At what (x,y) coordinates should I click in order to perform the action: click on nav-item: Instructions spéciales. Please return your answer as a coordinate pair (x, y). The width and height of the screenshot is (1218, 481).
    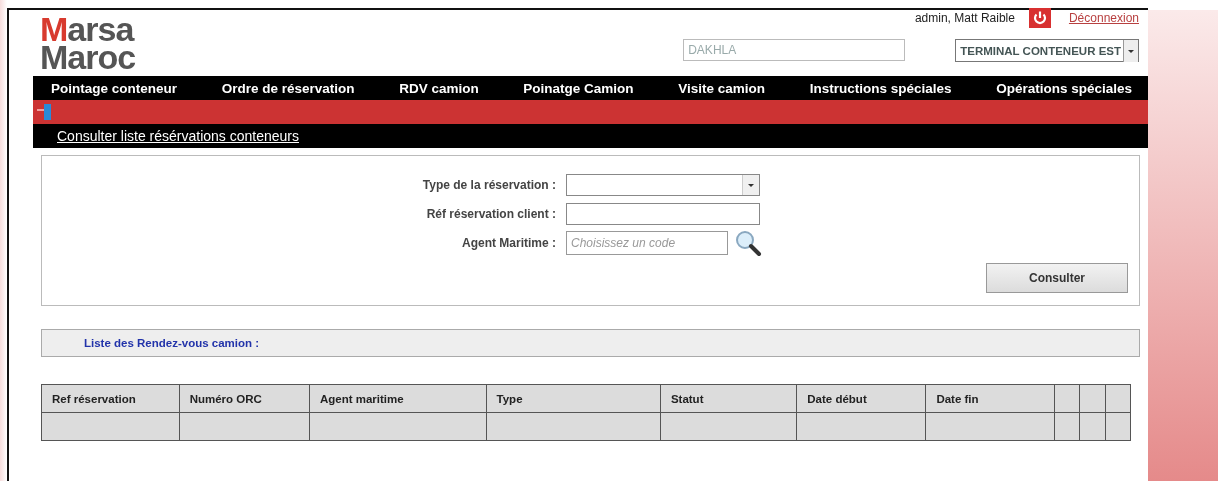
    Looking at the image, I should click on (880, 88).